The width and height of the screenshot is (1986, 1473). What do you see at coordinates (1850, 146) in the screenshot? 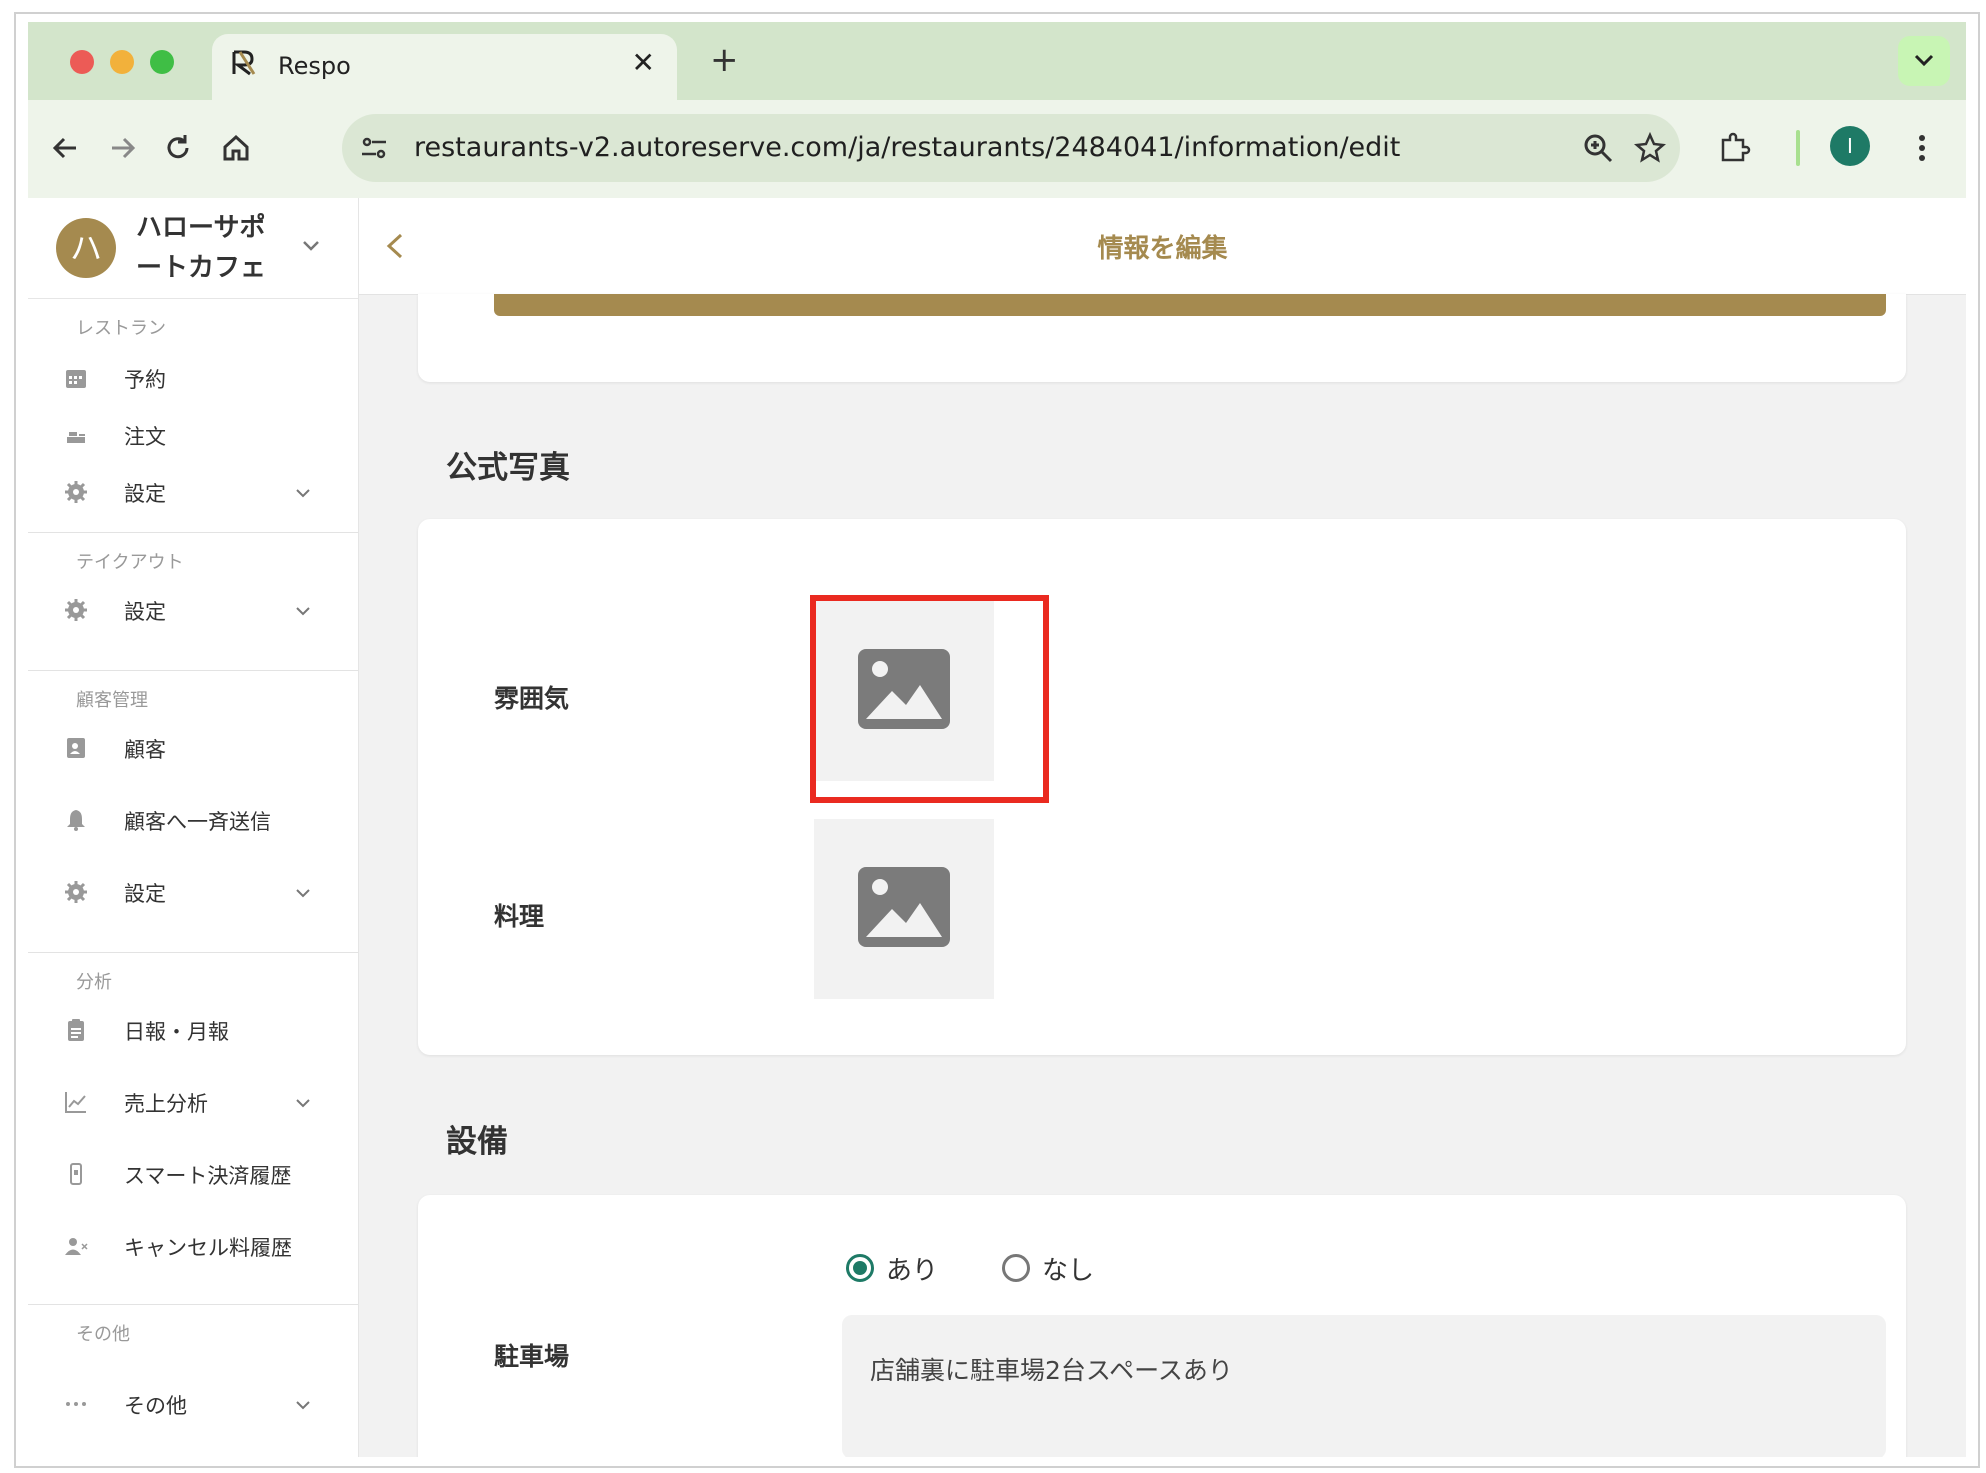
I see `profile-avatar: I` at bounding box center [1850, 146].